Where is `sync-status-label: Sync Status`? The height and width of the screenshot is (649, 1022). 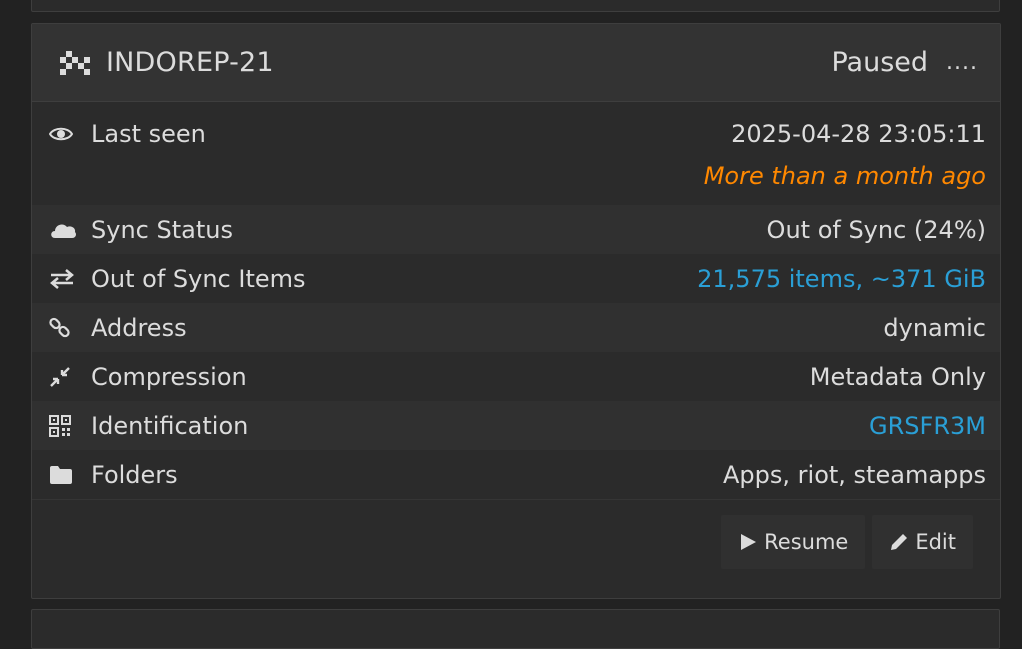
sync-status-label: Sync Status is located at coordinates (162, 229).